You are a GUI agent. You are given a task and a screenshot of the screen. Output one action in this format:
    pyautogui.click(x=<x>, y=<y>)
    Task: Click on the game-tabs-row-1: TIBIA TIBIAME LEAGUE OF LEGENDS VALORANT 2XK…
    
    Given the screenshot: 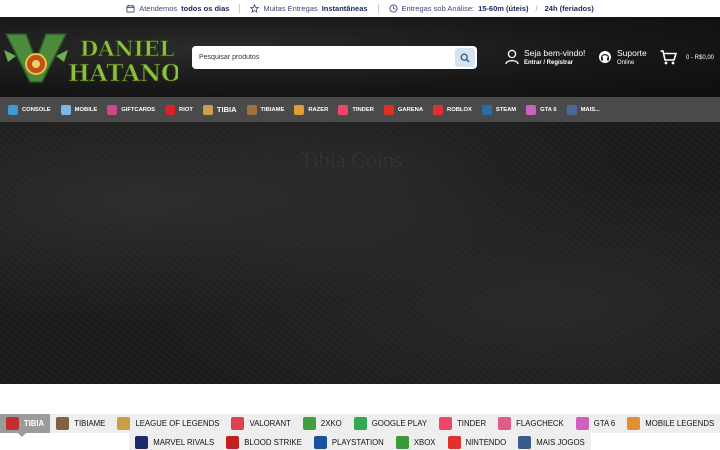 What is the action you would take?
    pyautogui.click(x=360, y=425)
    